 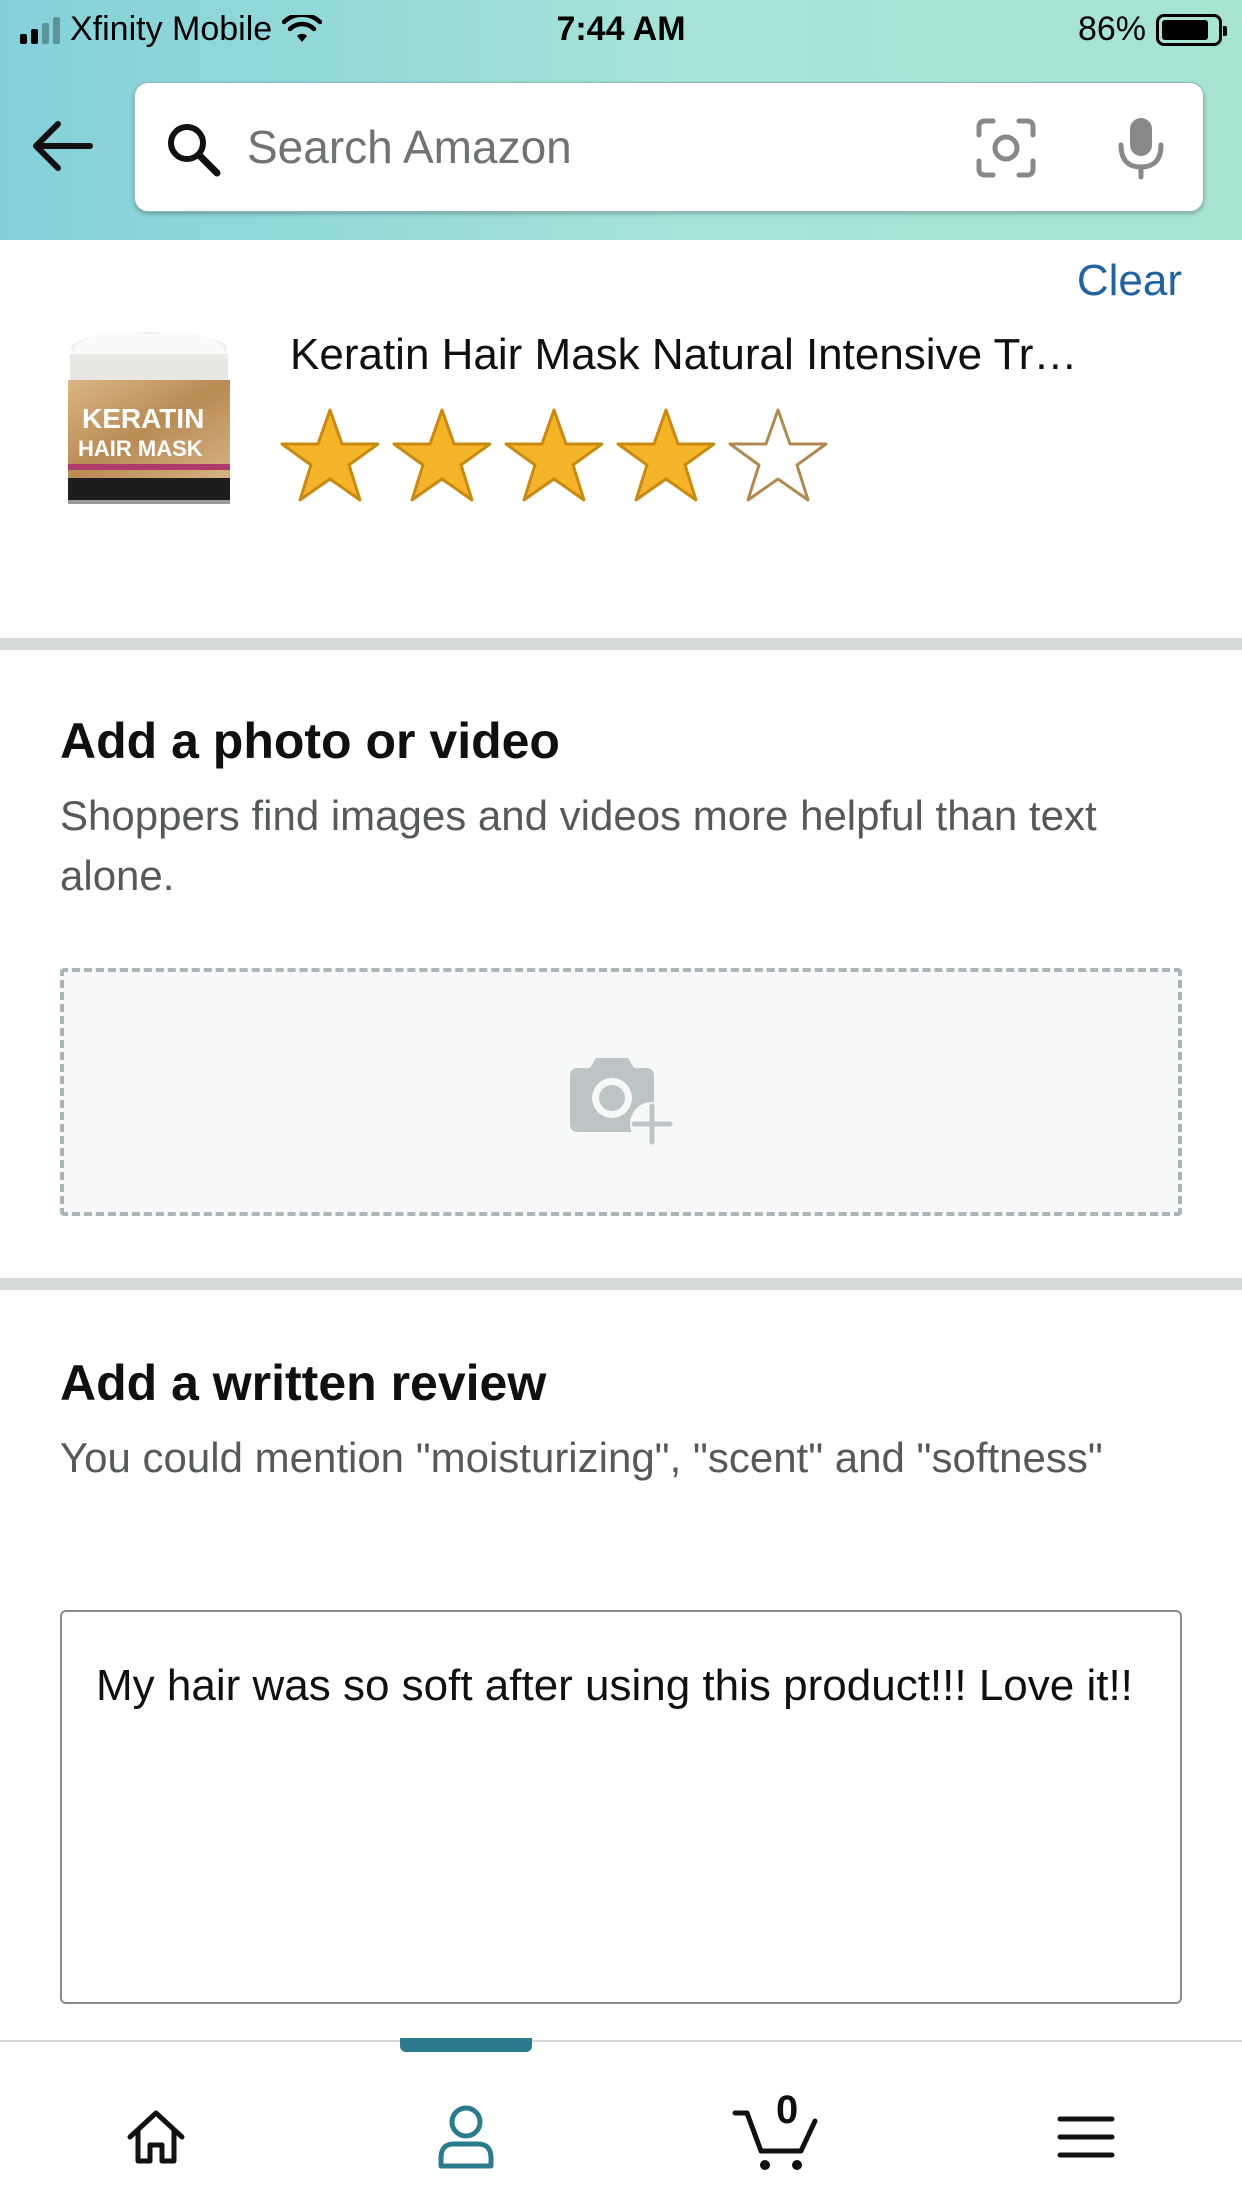 What do you see at coordinates (303, 1383) in the screenshot?
I see `review-section-title: Add a written review` at bounding box center [303, 1383].